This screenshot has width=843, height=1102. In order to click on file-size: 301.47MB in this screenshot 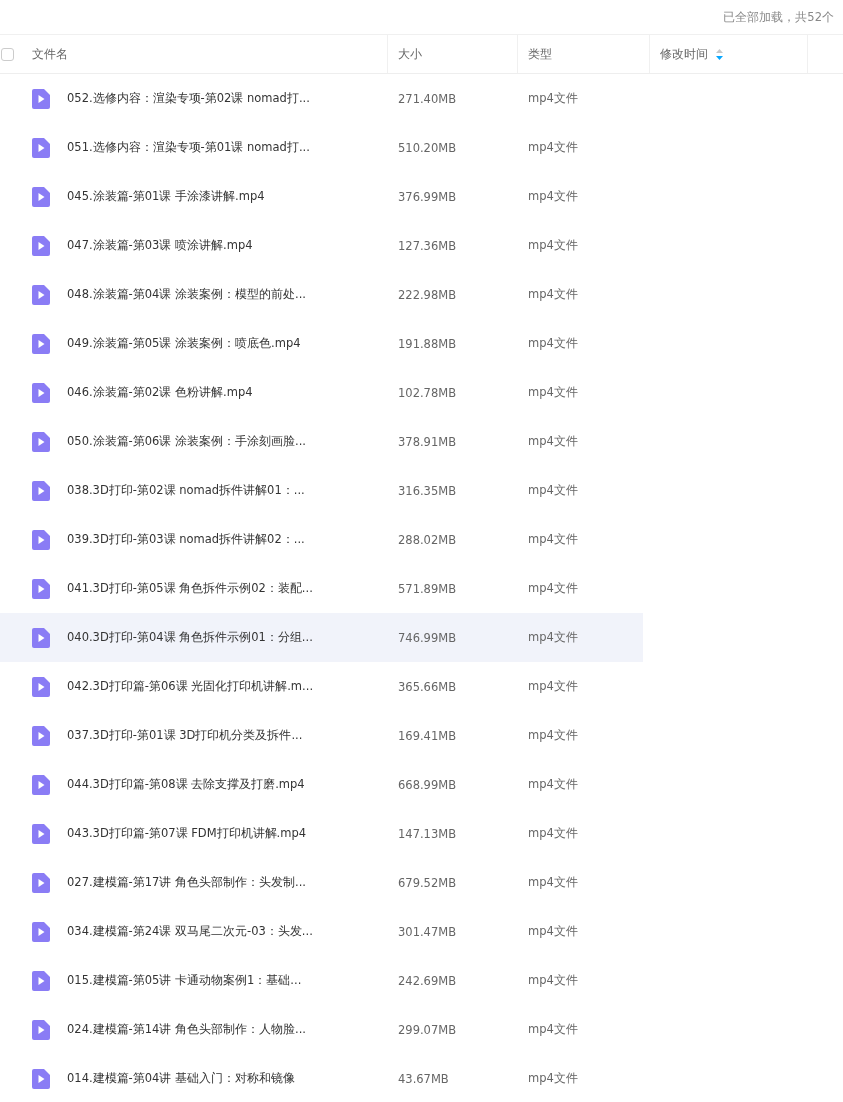, I will do `click(427, 931)`.